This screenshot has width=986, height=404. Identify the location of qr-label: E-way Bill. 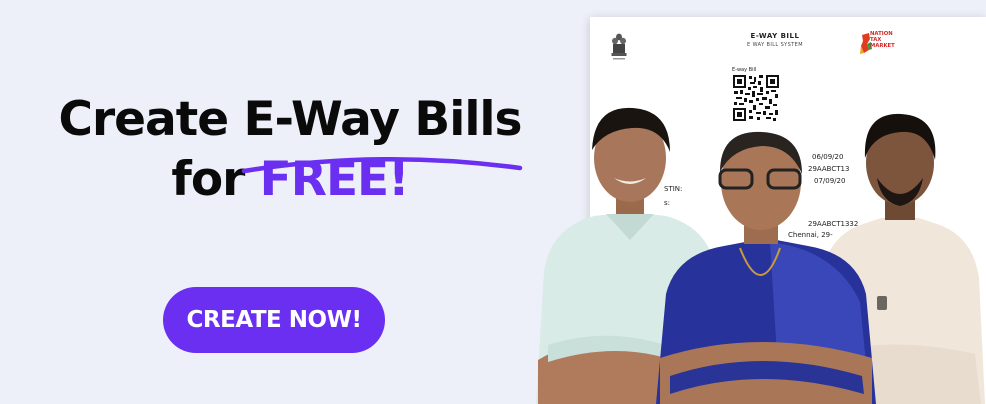
(744, 70).